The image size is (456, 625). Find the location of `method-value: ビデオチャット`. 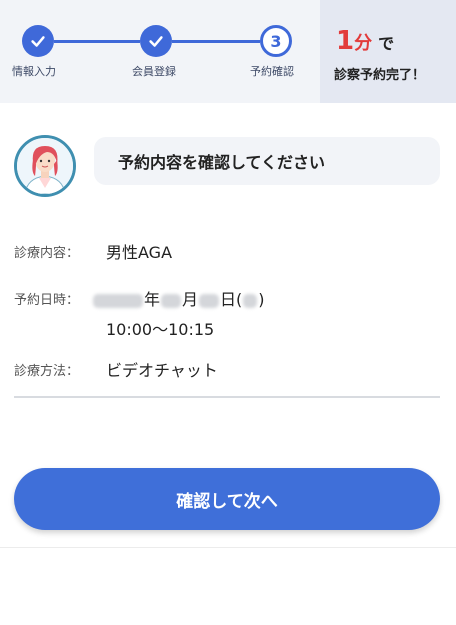

method-value: ビデオチャット is located at coordinates (162, 370).